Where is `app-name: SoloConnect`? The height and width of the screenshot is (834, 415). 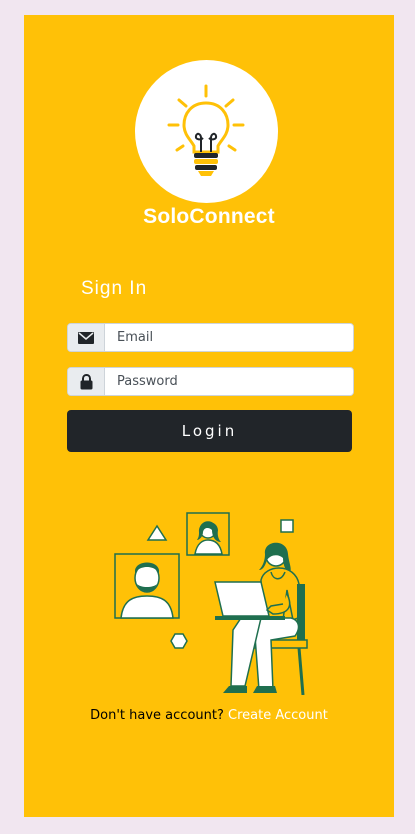
app-name: SoloConnect is located at coordinates (209, 216).